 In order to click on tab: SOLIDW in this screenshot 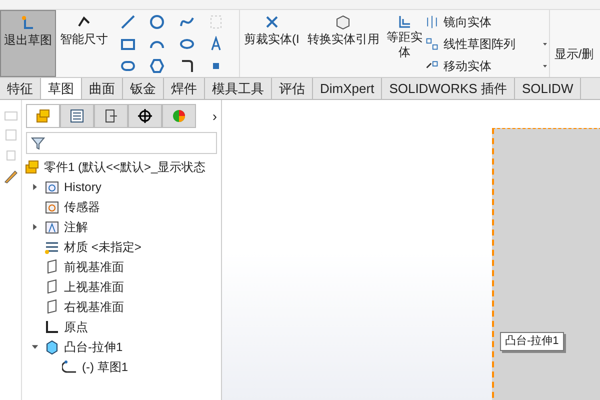, I will do `click(548, 88)`.